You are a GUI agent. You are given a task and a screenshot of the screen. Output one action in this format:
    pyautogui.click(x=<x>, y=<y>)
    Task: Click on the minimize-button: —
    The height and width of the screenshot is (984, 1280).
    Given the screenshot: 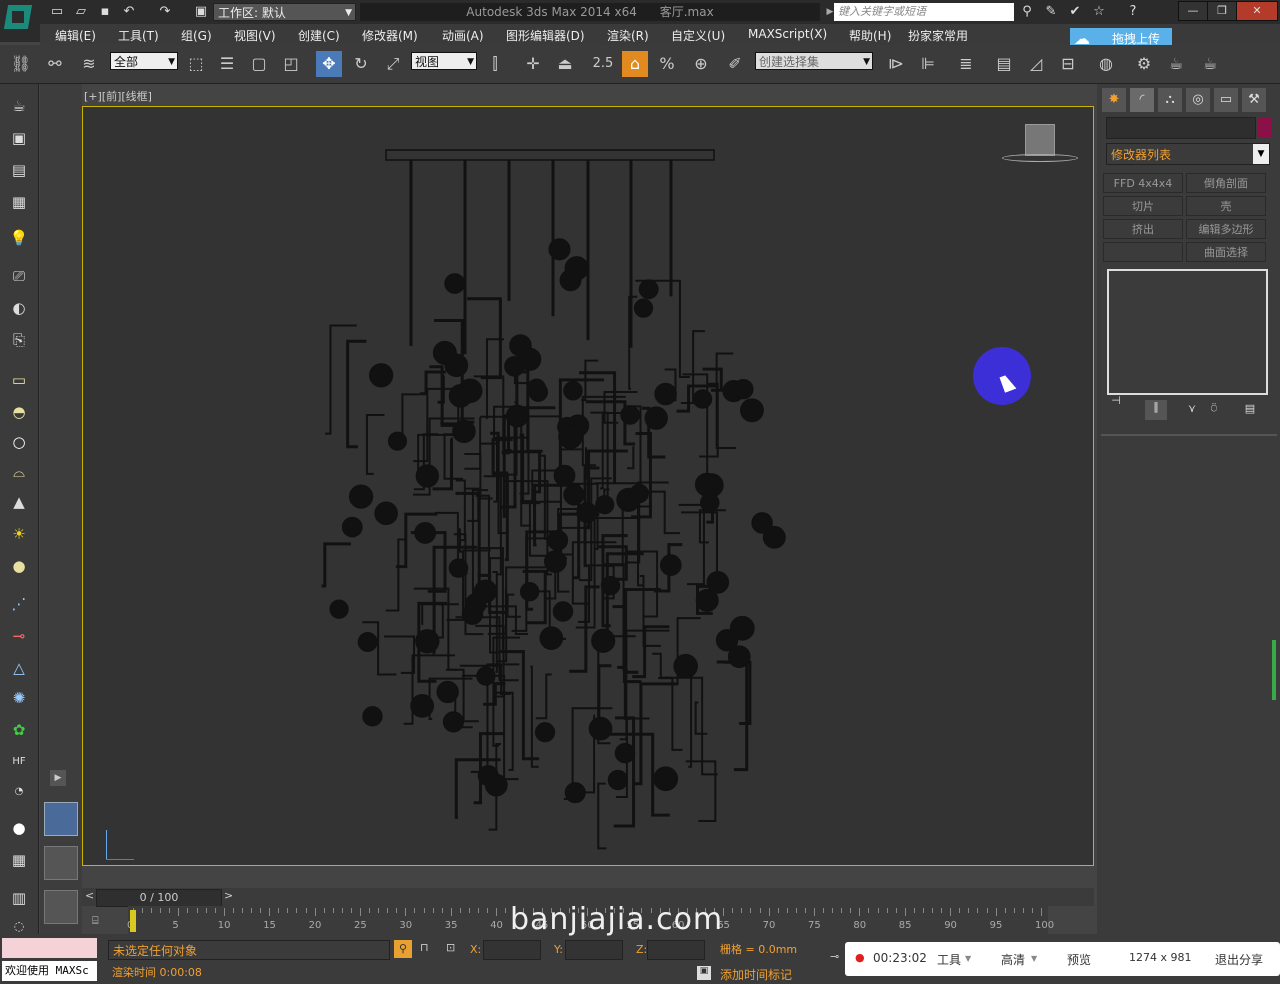 What is the action you would take?
    pyautogui.click(x=1193, y=11)
    